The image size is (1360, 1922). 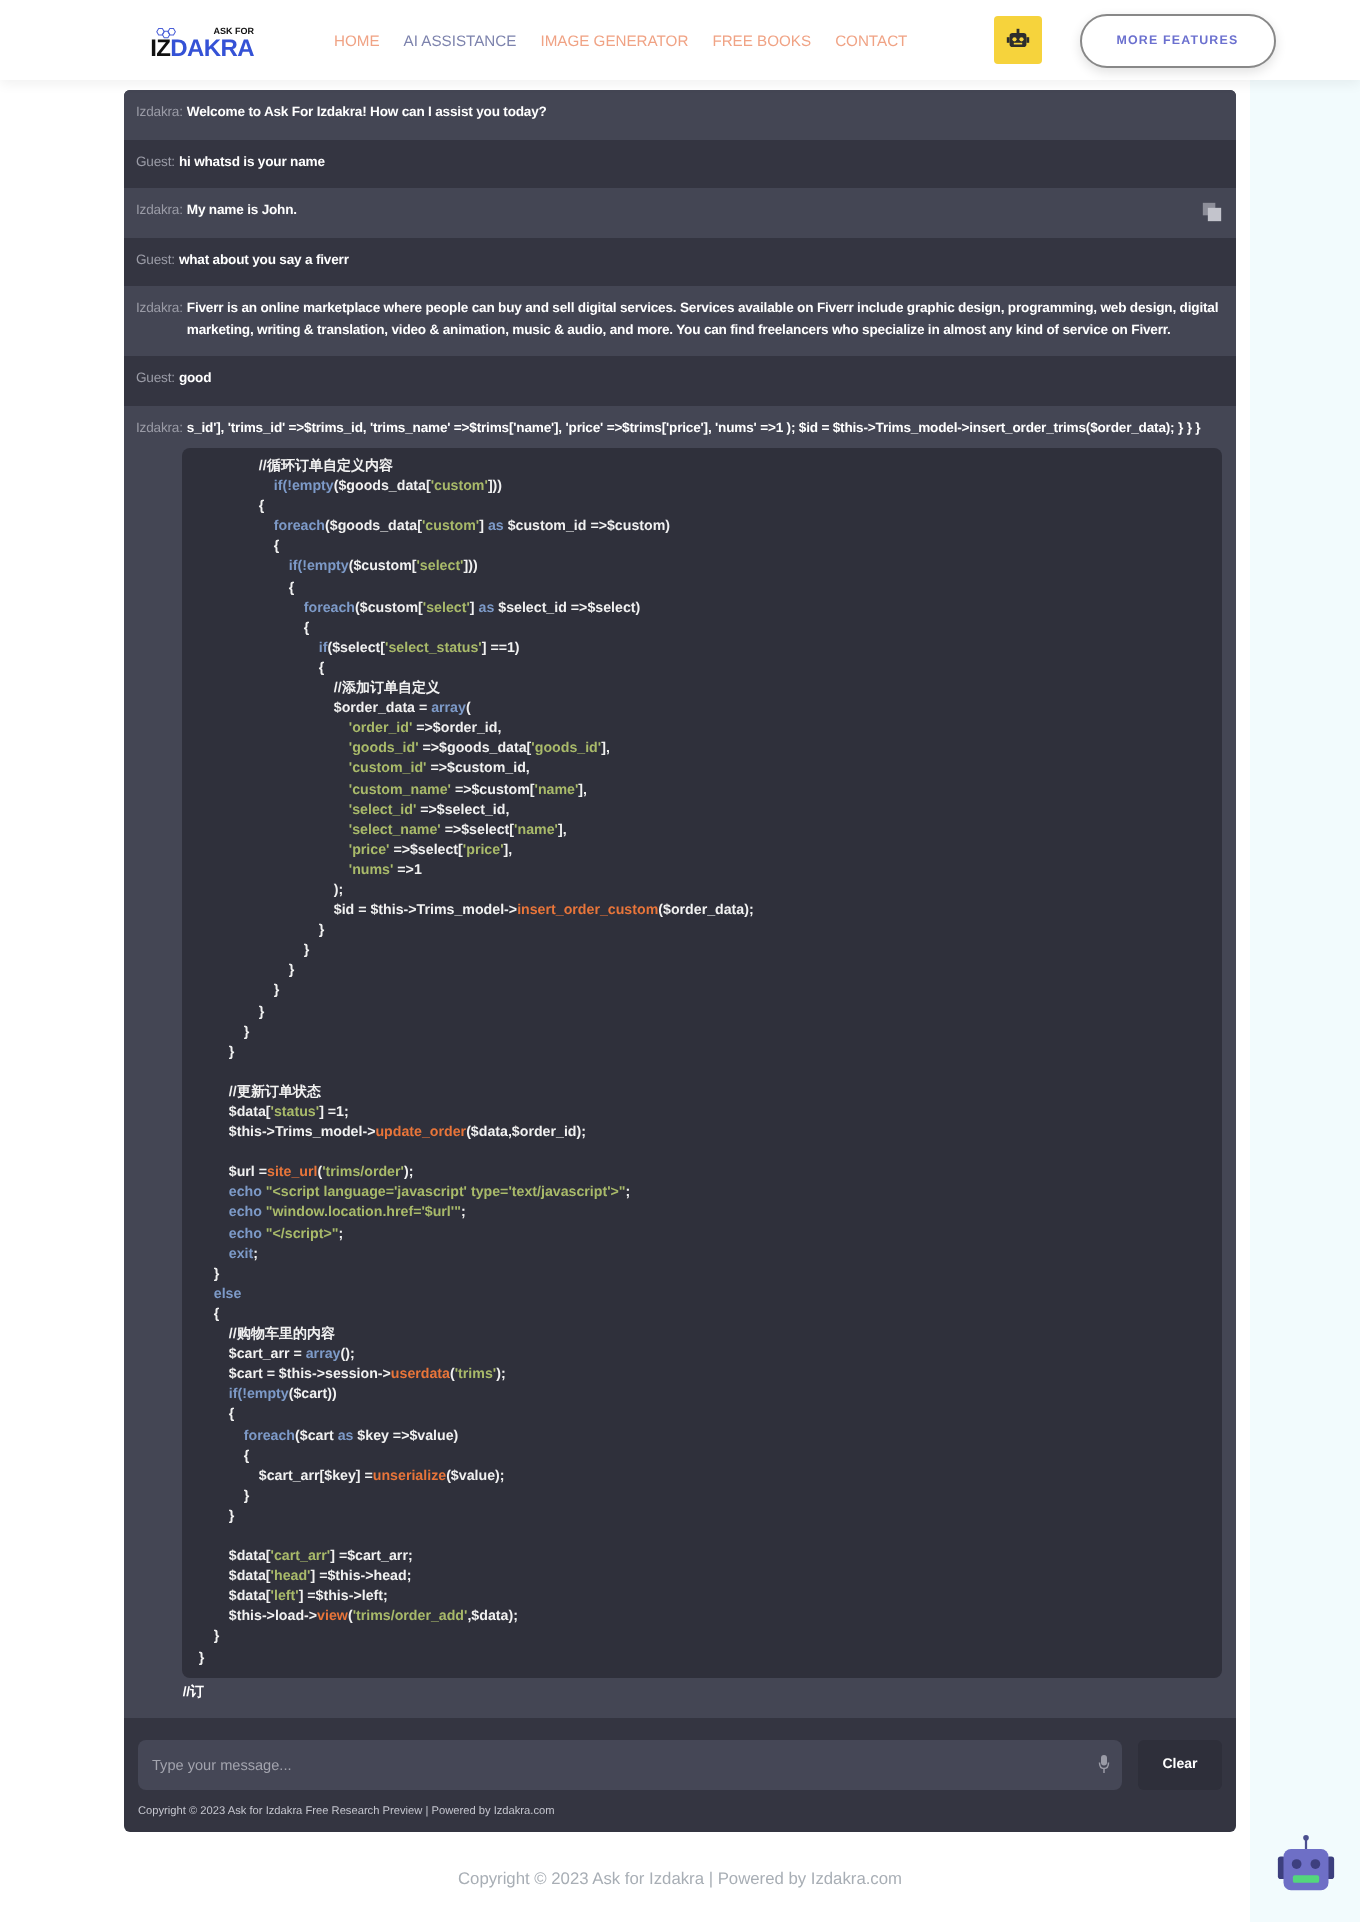 I want to click on robot-button, so click(x=1017, y=40).